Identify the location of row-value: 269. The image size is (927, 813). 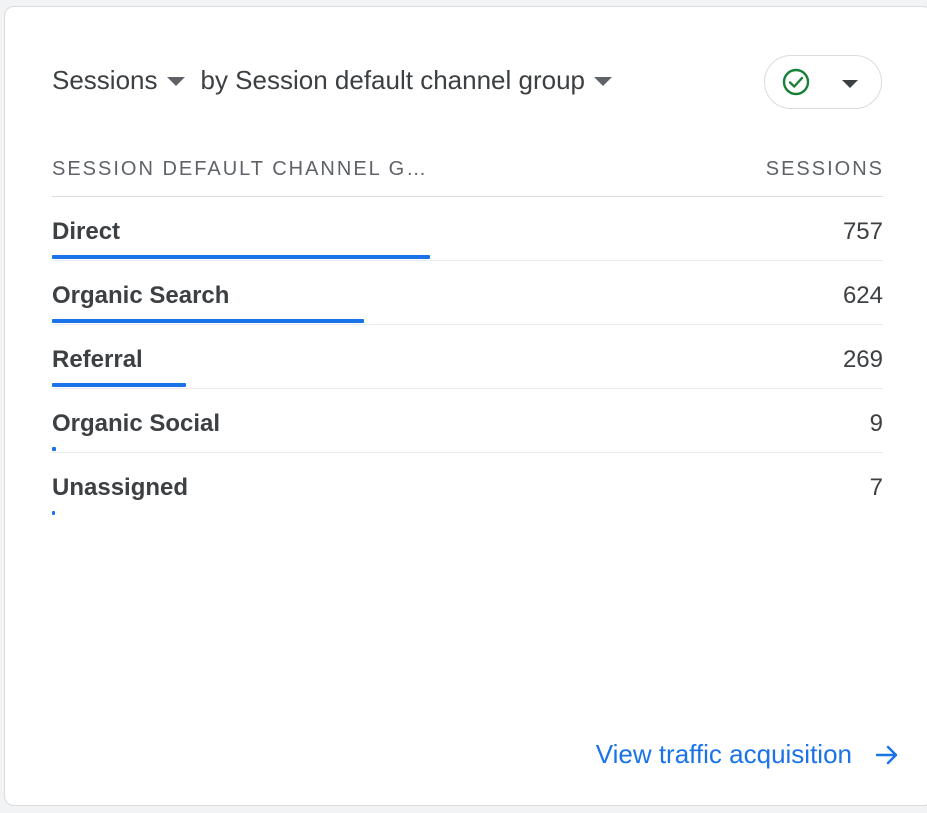
(862, 359).